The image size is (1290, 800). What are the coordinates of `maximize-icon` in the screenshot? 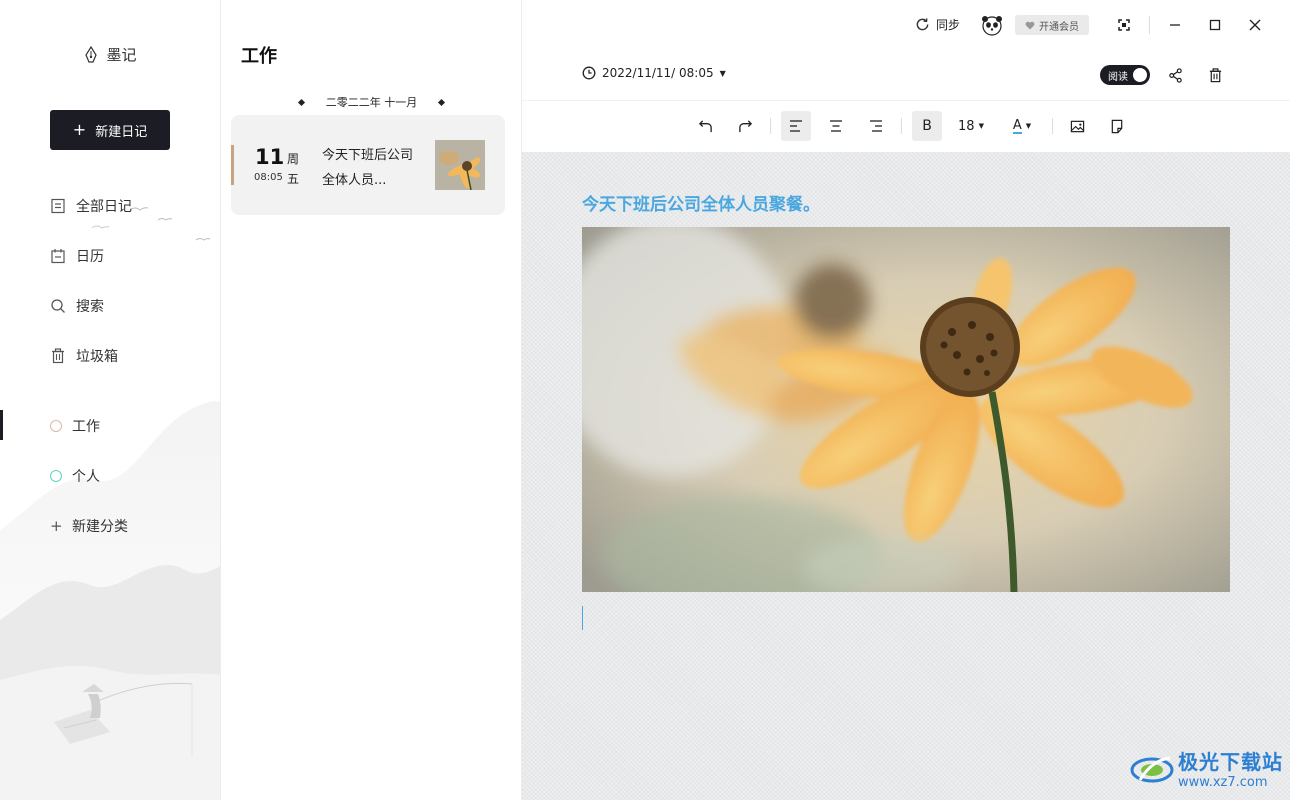 It's located at (1215, 25).